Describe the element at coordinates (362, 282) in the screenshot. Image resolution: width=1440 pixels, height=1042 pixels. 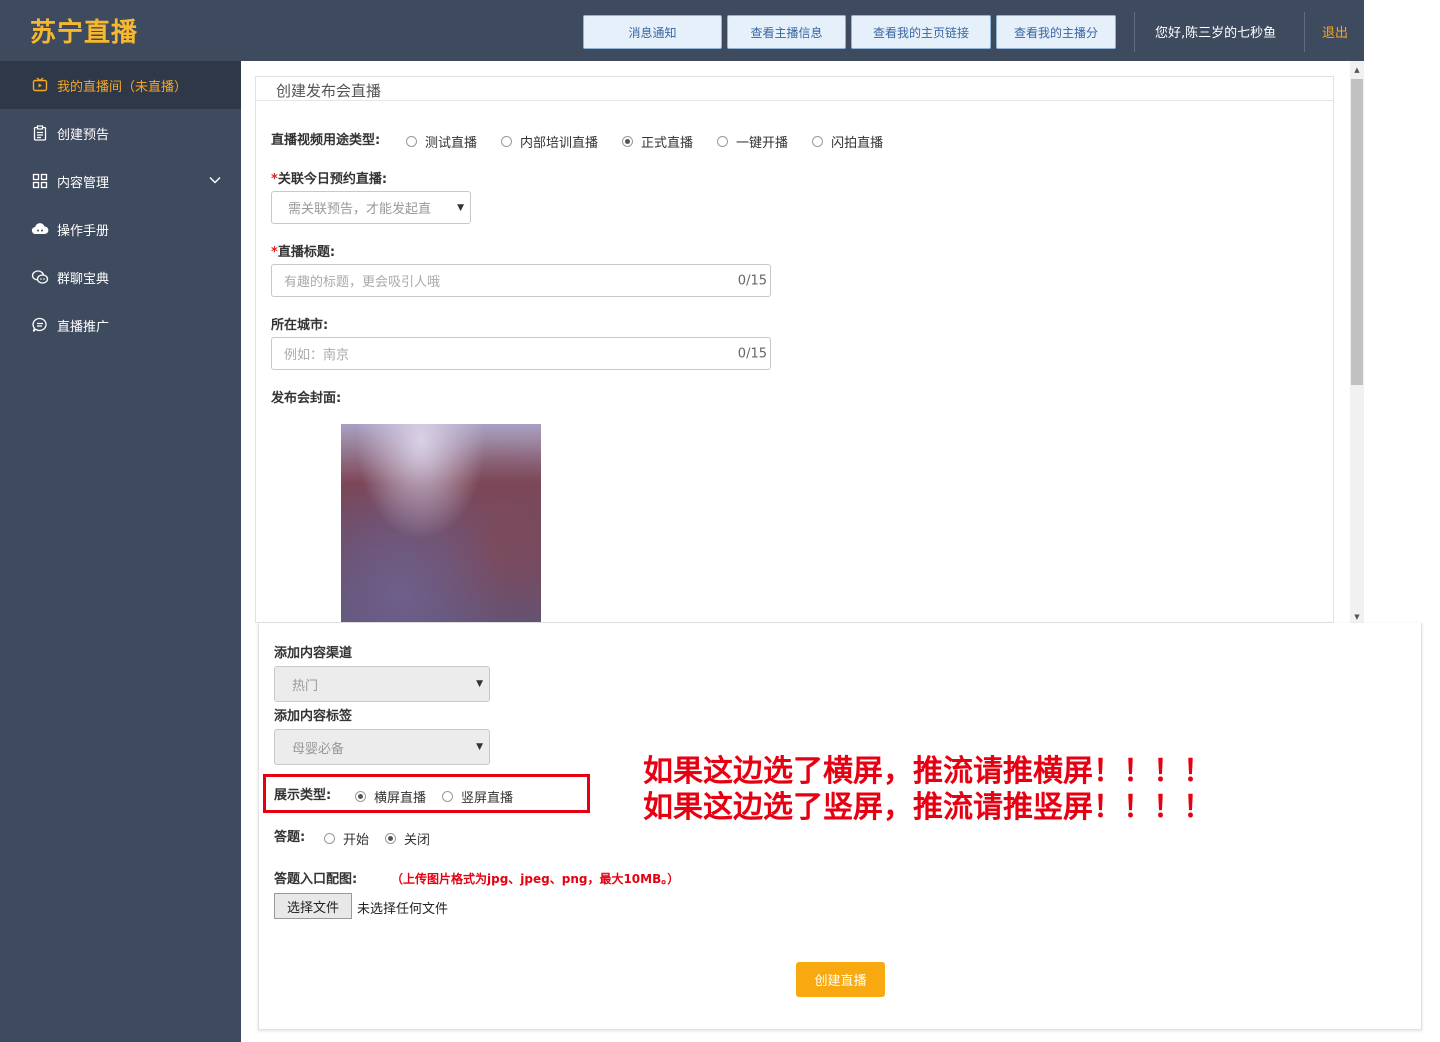
I see `live-title-placeholder: 有趣的标题，更会吸引人哦` at that location.